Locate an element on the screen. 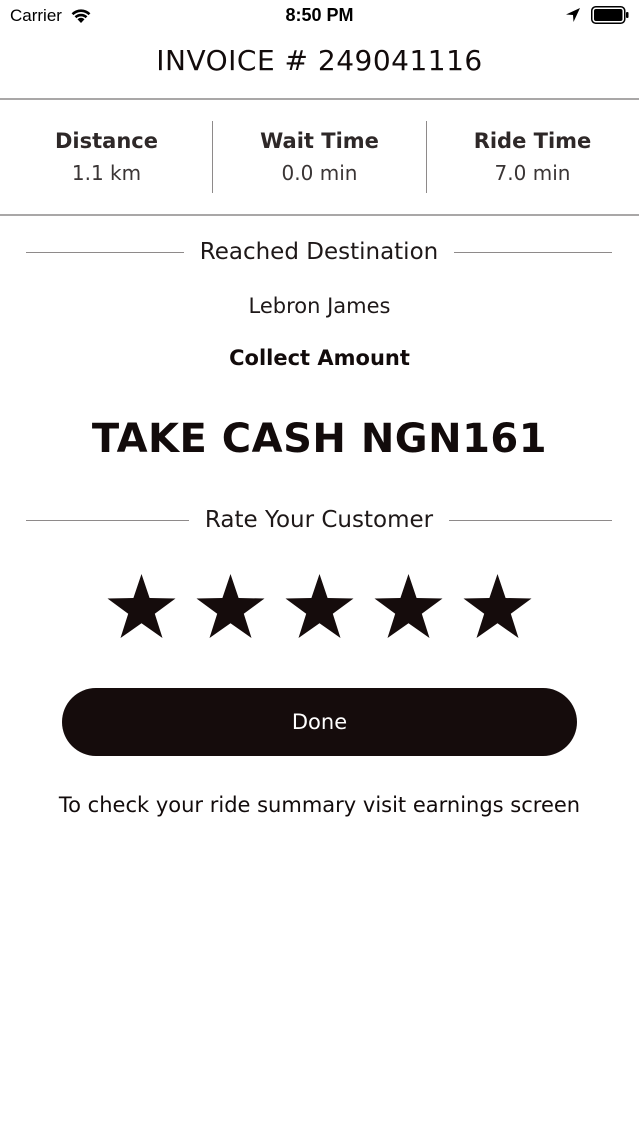  status-time: 8:50 PM is located at coordinates (319, 15).